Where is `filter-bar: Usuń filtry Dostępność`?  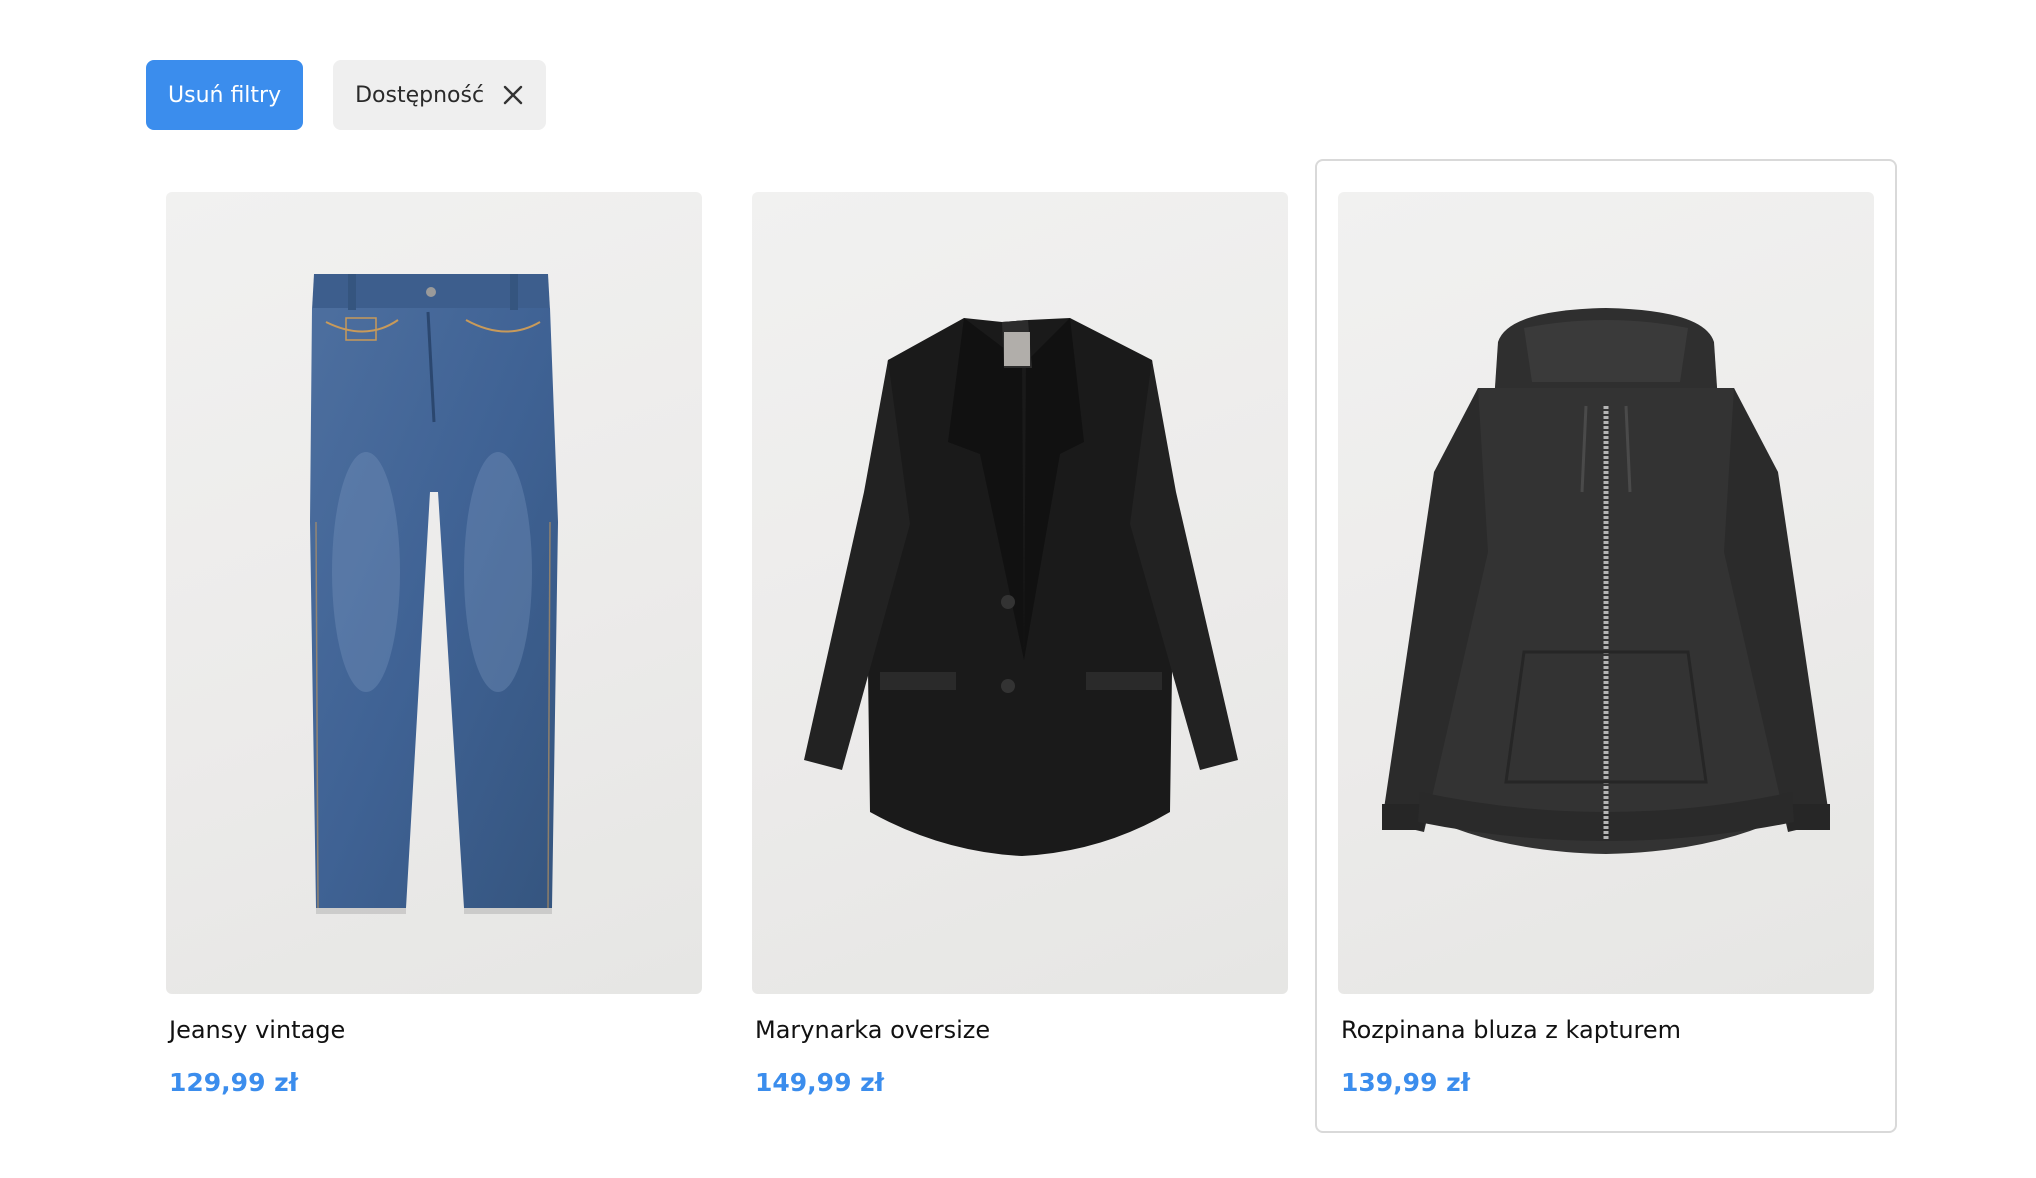
filter-bar: Usuń filtry Dostępność is located at coordinates (346, 95).